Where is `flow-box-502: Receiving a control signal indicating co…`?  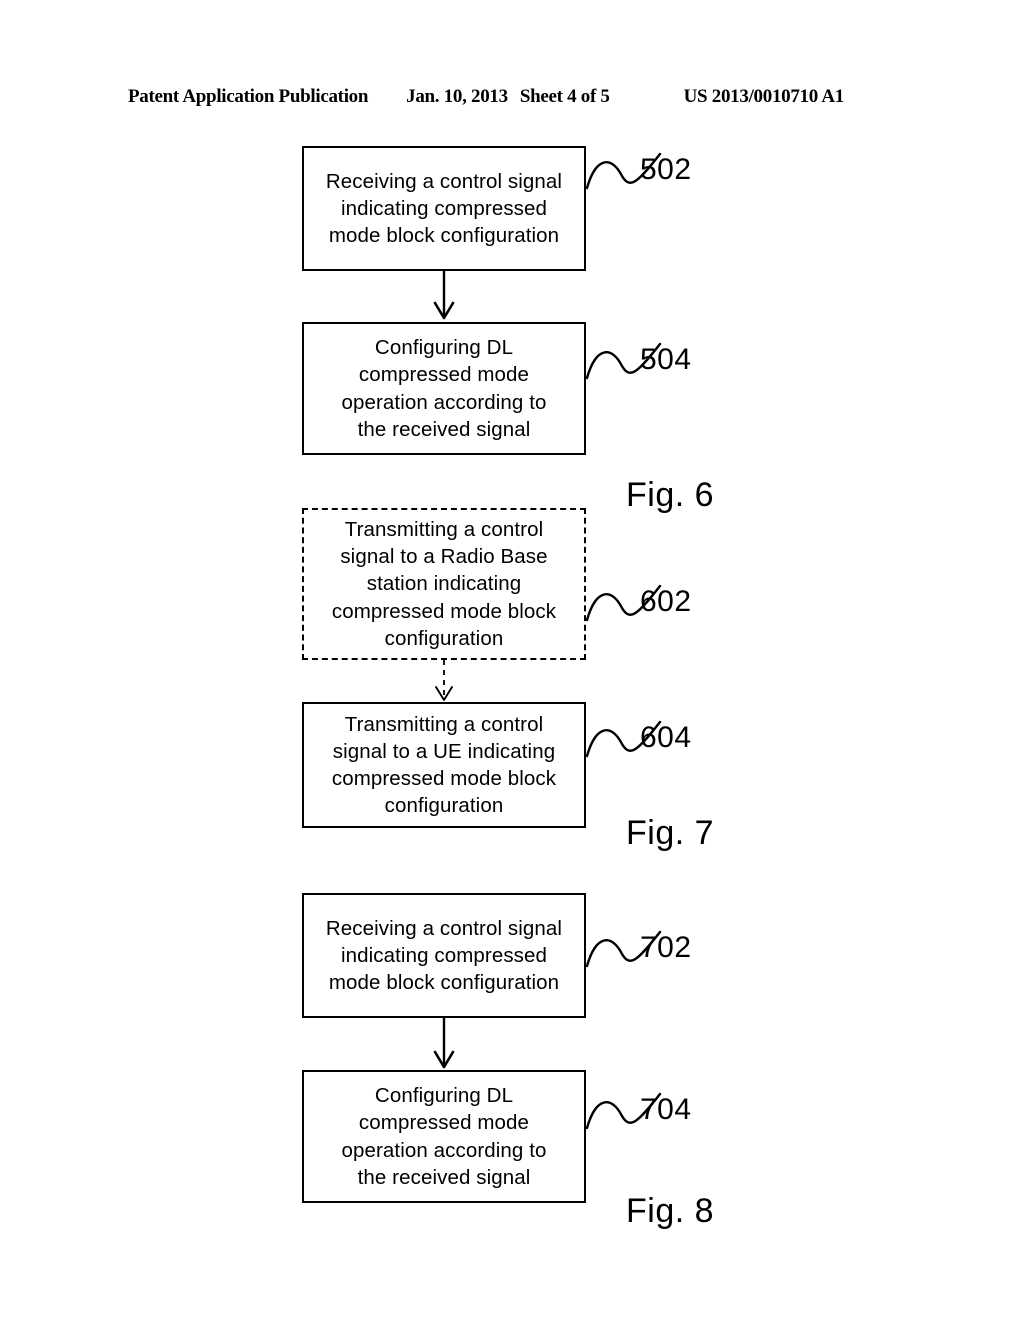 flow-box-502: Receiving a control signal indicating co… is located at coordinates (444, 208).